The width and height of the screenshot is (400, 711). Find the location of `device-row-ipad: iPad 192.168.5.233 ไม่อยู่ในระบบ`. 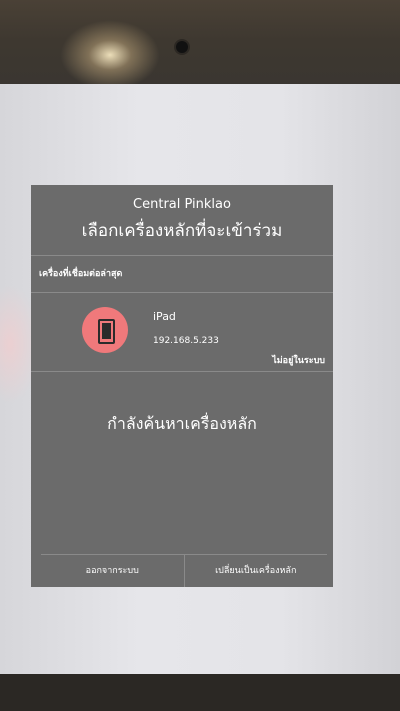

device-row-ipad: iPad 192.168.5.233 ไม่อยู่ในระบบ is located at coordinates (182, 332).